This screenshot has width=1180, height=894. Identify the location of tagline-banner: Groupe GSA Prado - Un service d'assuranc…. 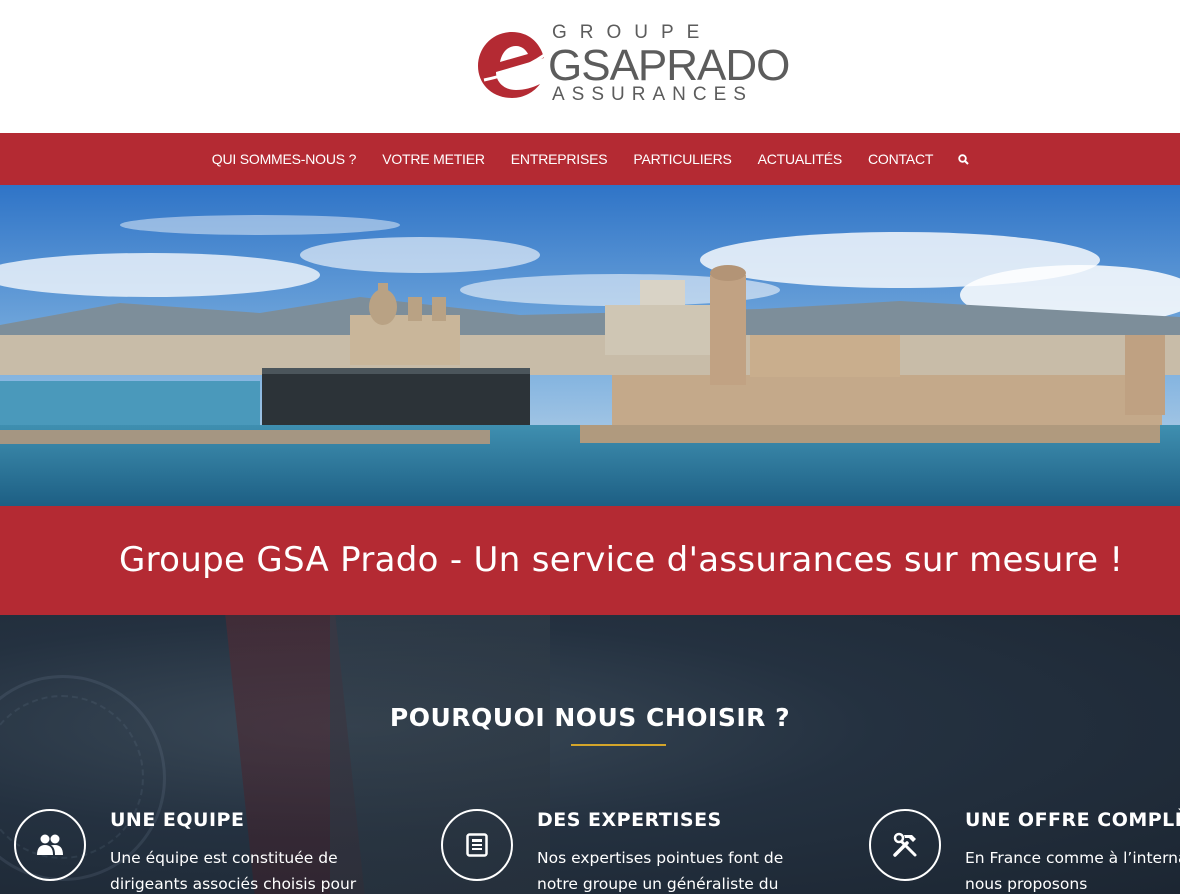
(590, 560).